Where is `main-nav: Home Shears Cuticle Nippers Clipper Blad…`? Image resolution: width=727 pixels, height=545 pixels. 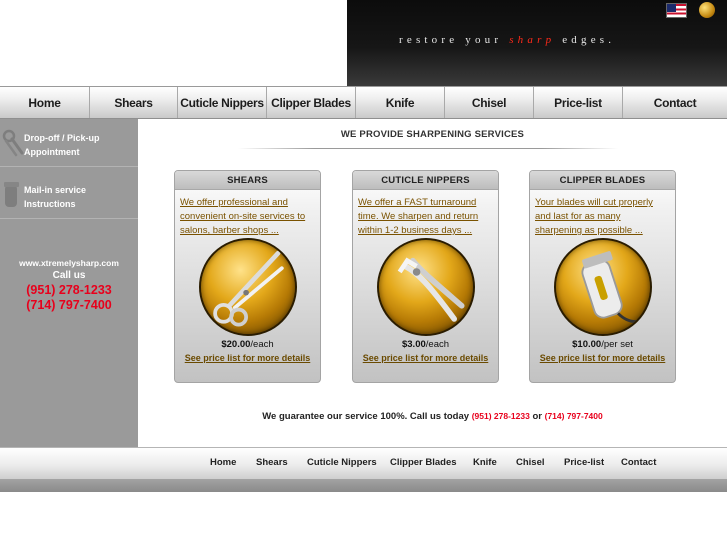
main-nav: Home Shears Cuticle Nippers Clipper Blad… is located at coordinates (363, 102).